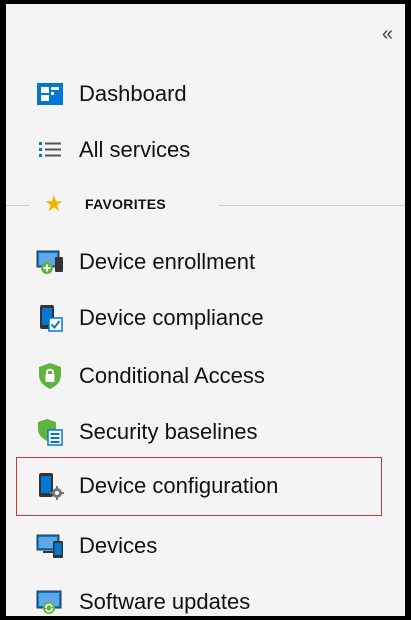 The image size is (411, 620). What do you see at coordinates (126, 204) in the screenshot?
I see `favorites-label: FAVORITES` at bounding box center [126, 204].